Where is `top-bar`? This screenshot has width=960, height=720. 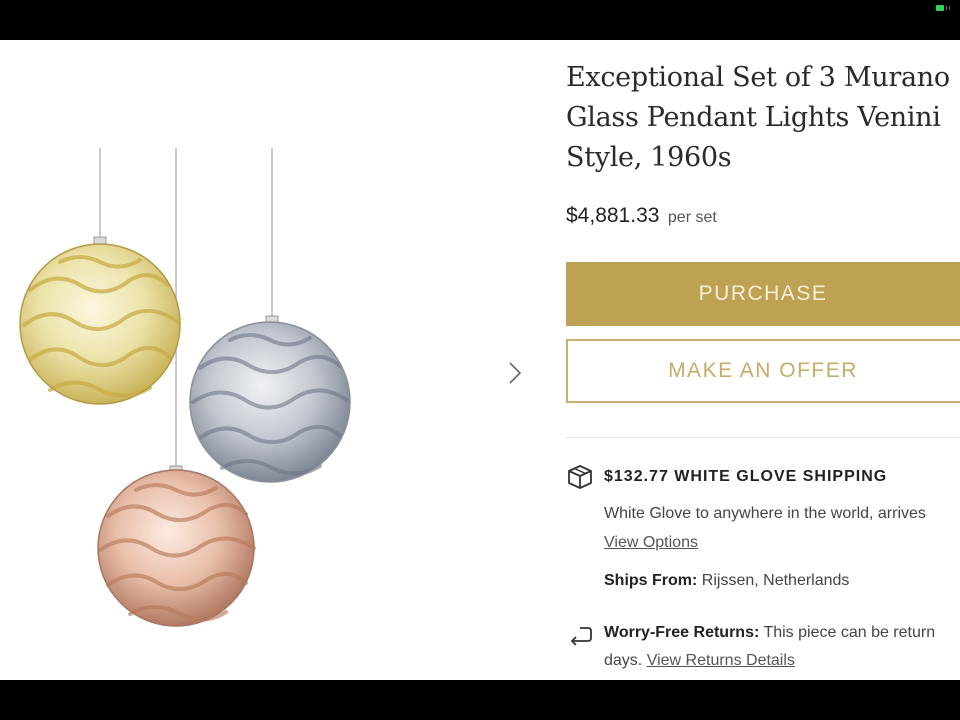
top-bar is located at coordinates (480, 20).